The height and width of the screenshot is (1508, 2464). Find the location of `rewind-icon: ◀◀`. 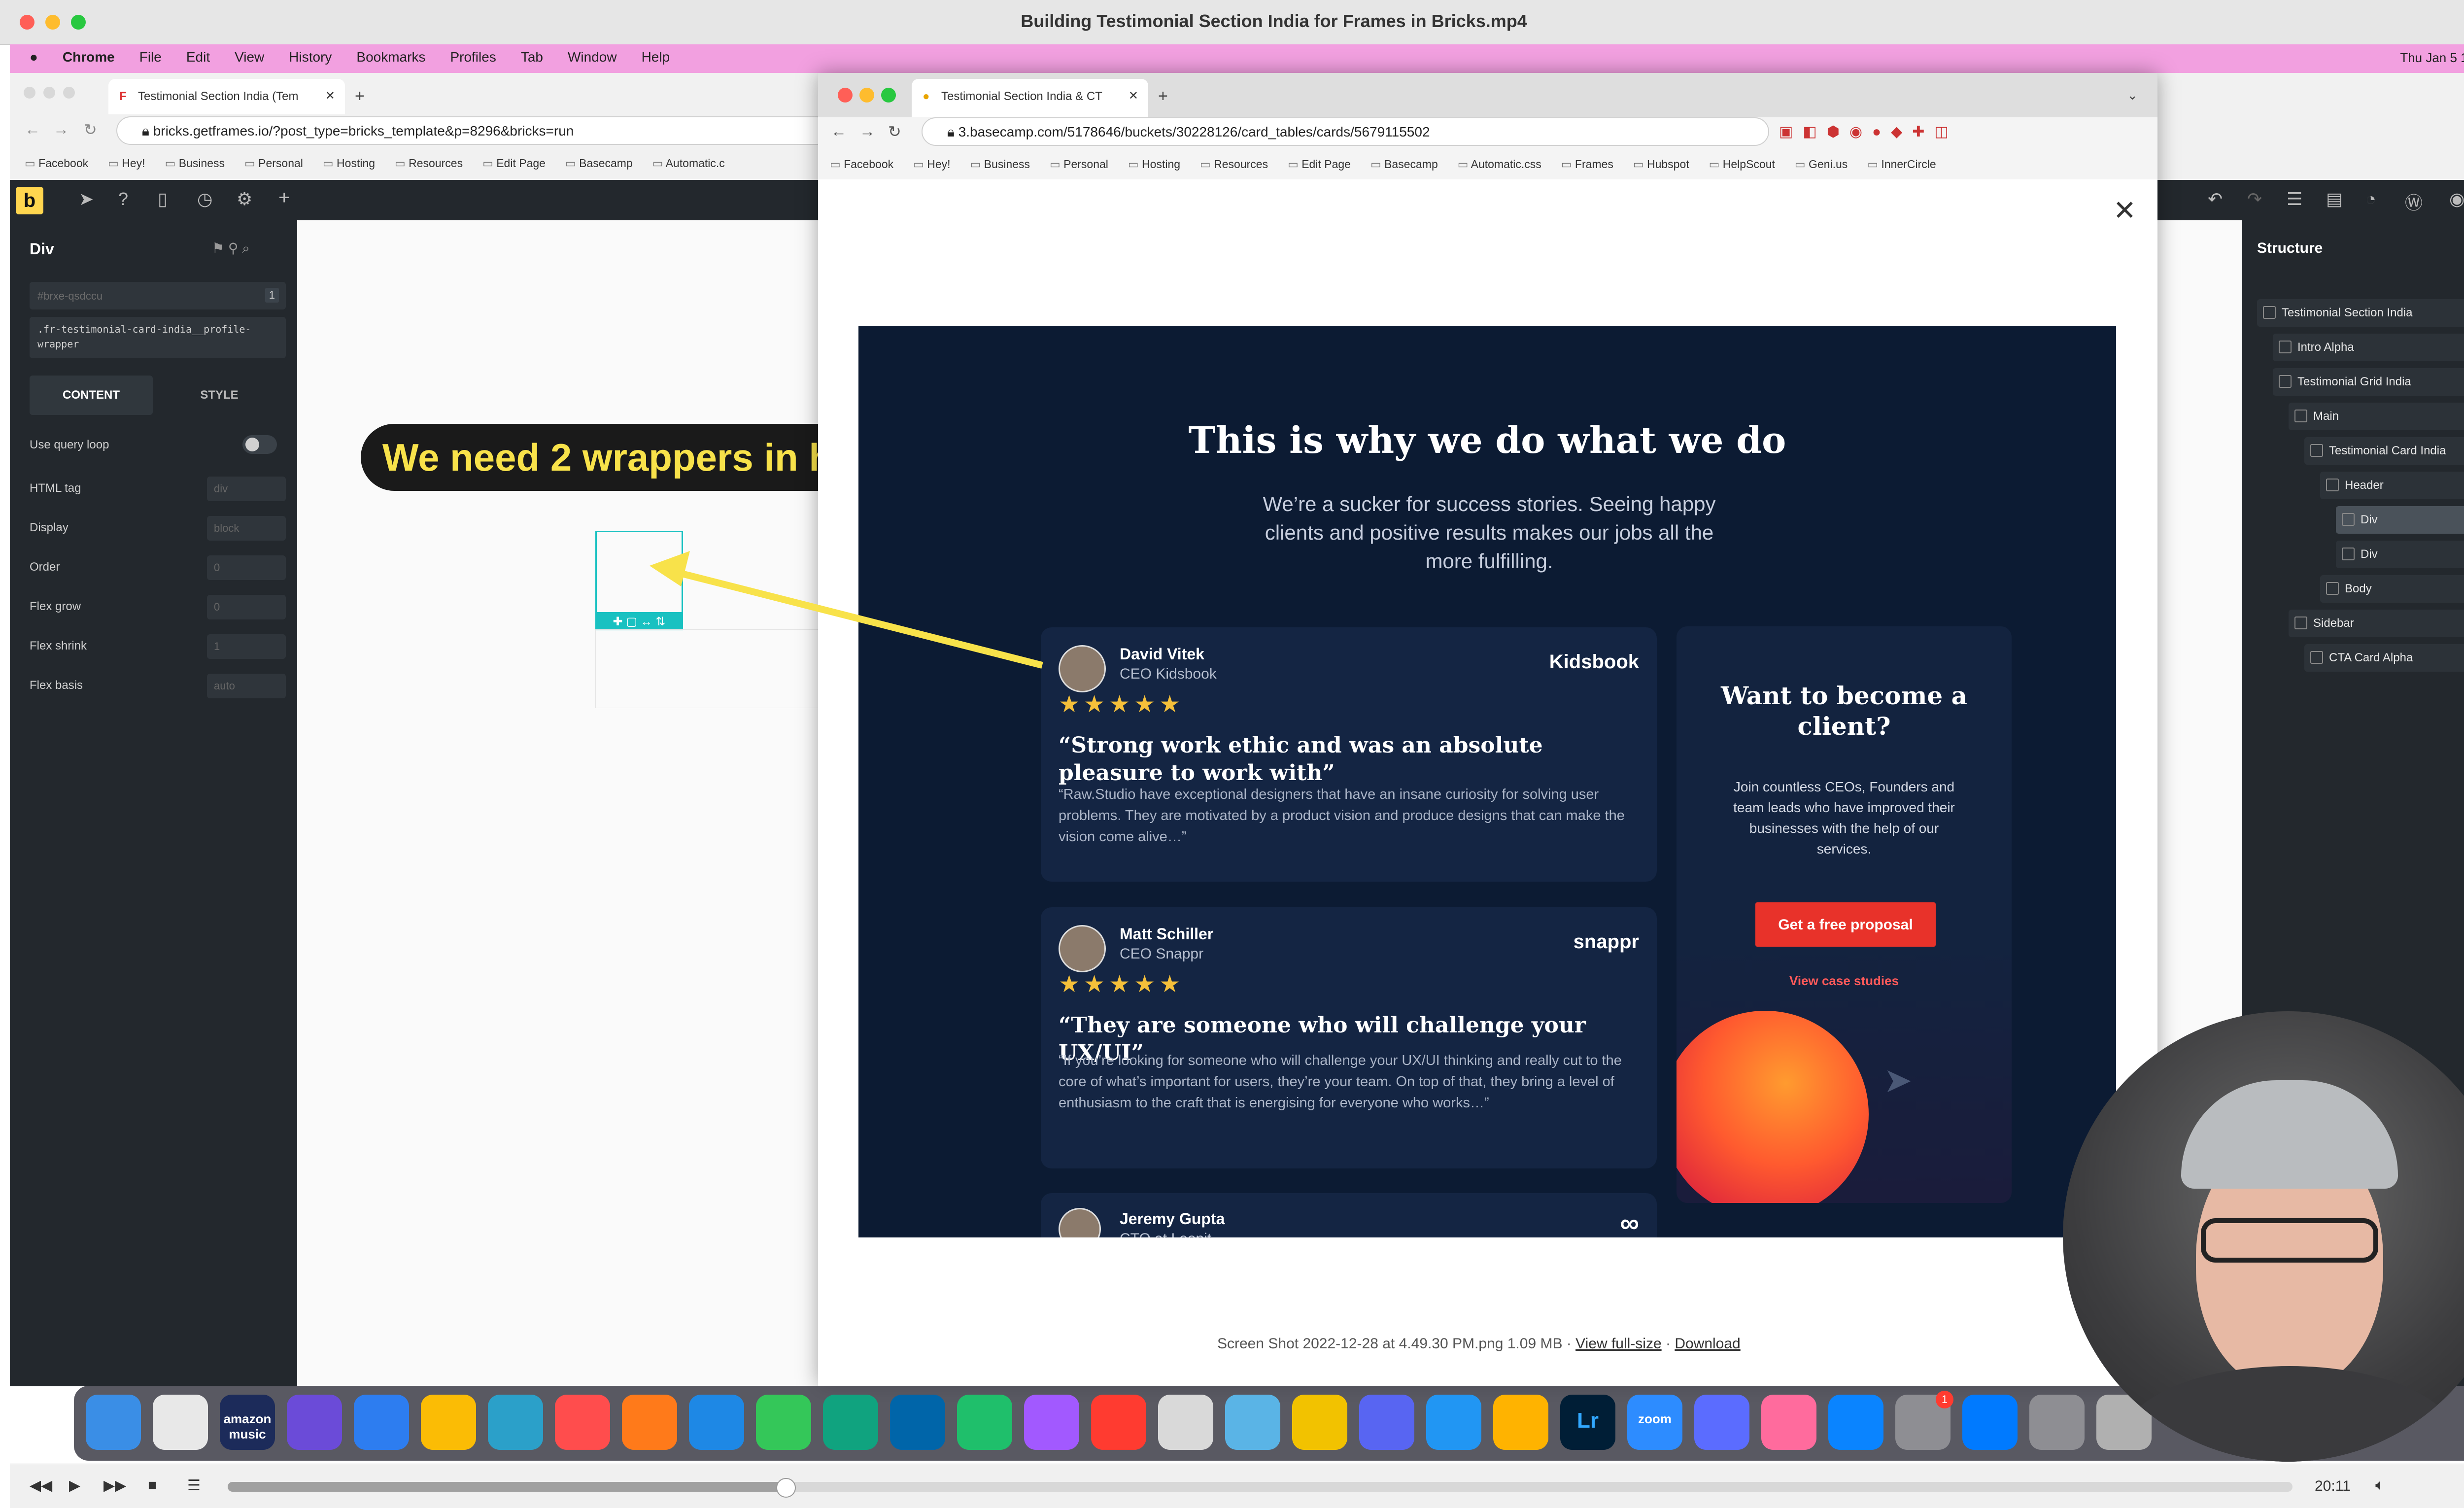

rewind-icon: ◀◀ is located at coordinates (41, 1485).